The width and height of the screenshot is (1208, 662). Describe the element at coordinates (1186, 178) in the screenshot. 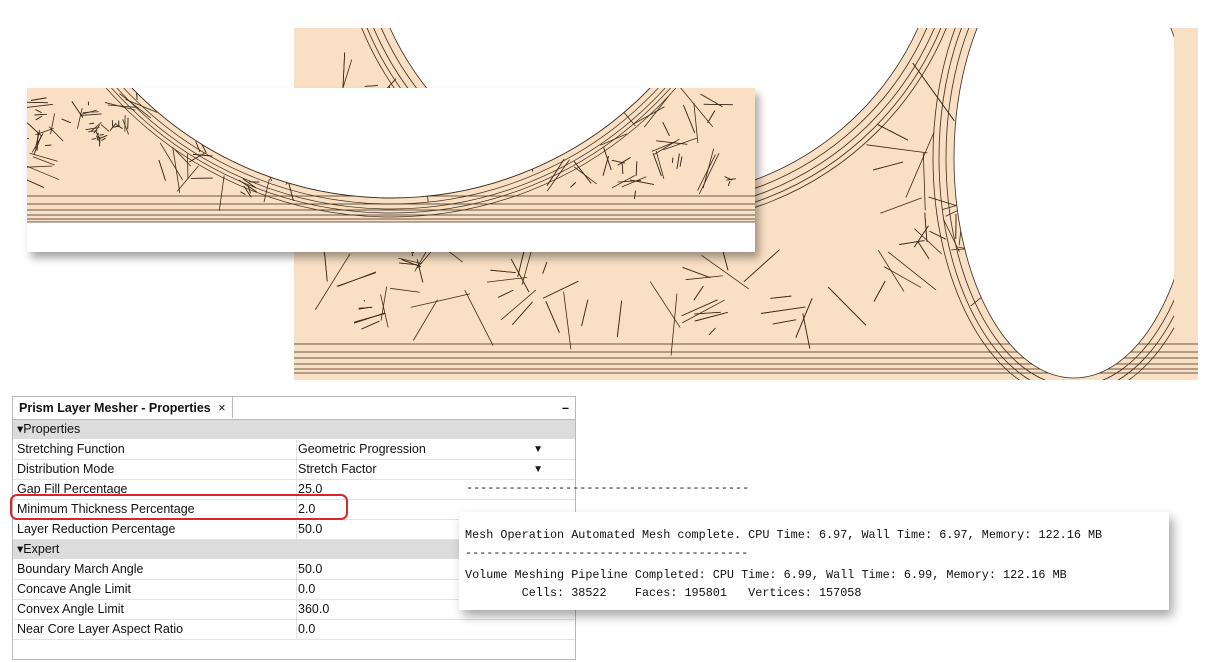

I see `mesh-fill` at that location.